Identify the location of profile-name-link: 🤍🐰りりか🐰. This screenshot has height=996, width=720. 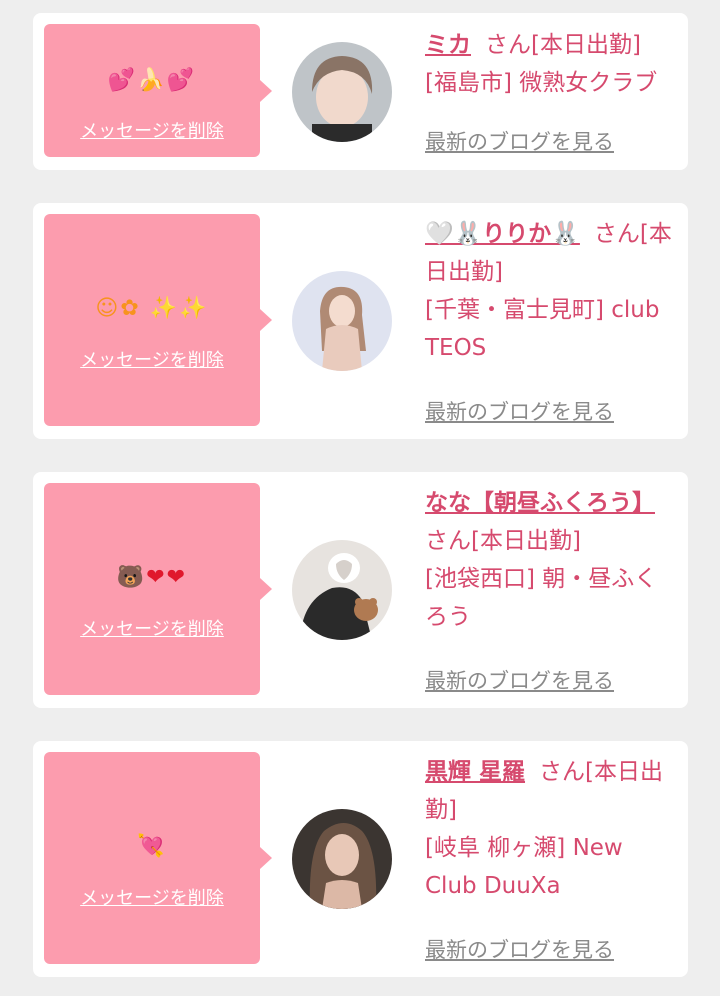
(502, 234).